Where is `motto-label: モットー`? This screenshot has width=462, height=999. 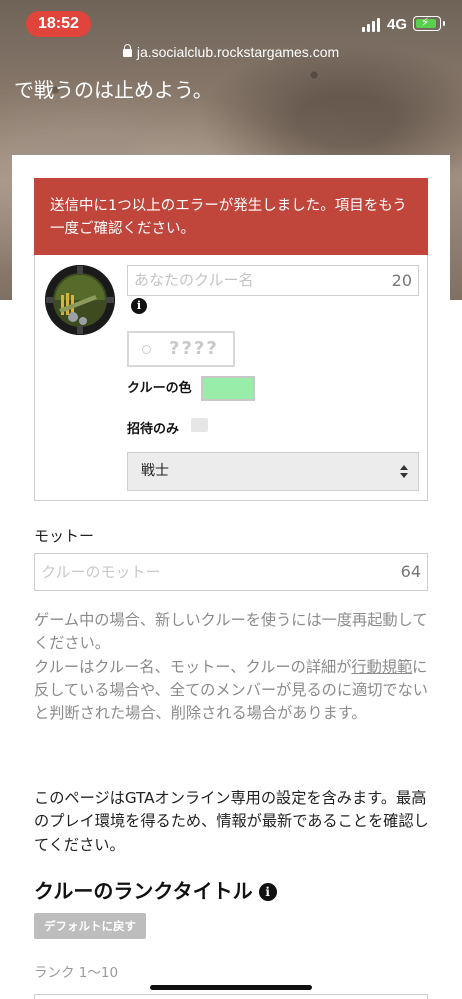
motto-label: モットー is located at coordinates (64, 536).